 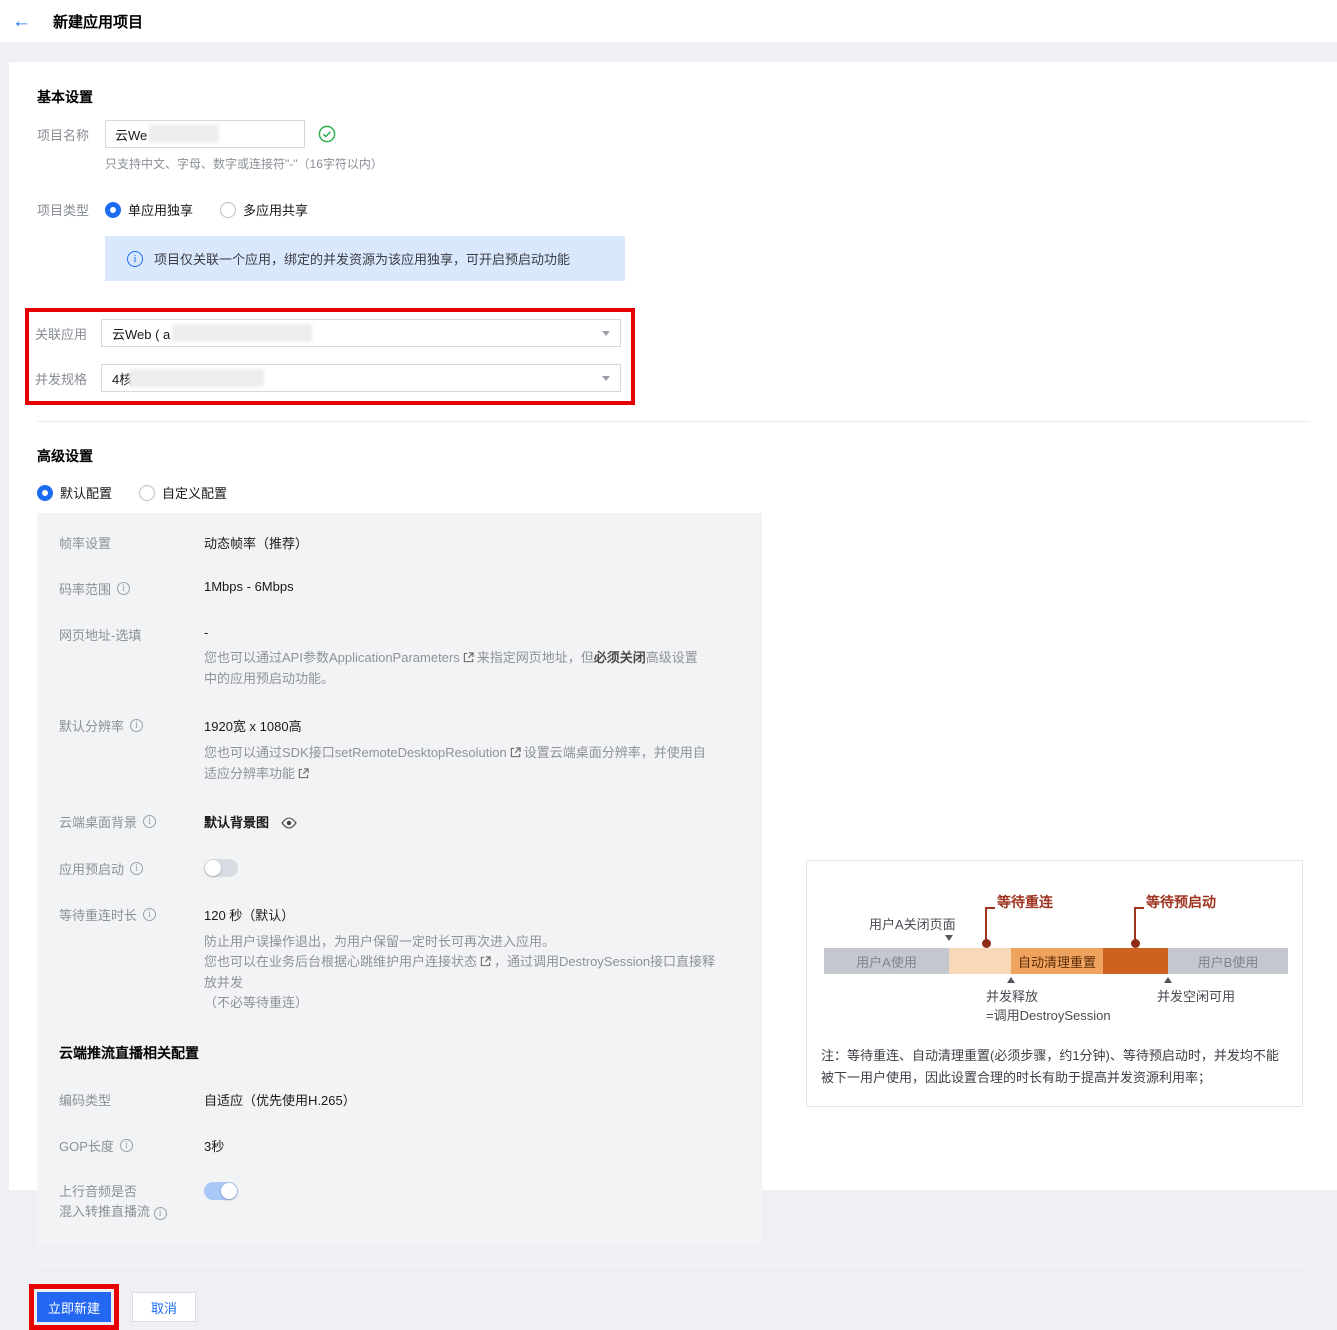 I want to click on codec-label: 编码类型, so click(x=85, y=1100).